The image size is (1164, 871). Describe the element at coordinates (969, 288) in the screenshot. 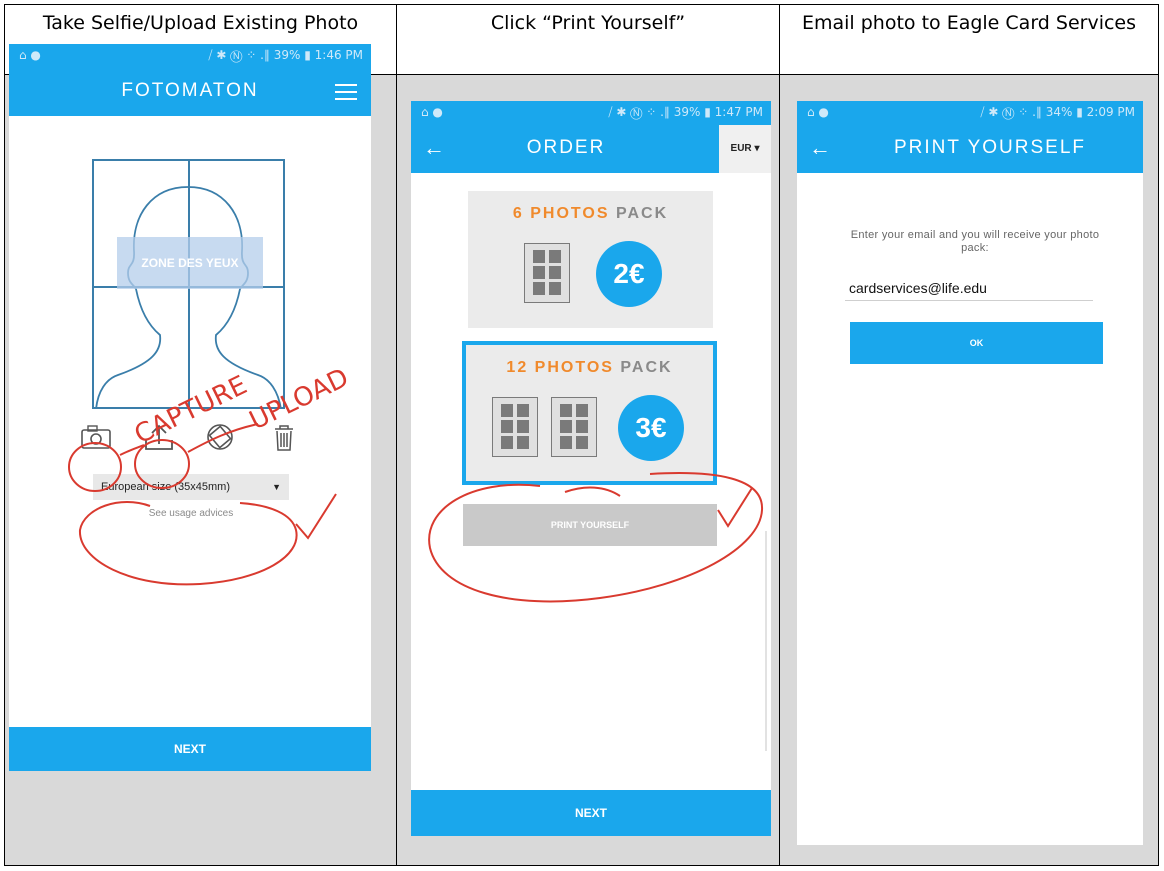

I see `email-field: cardservices@life.edu` at that location.